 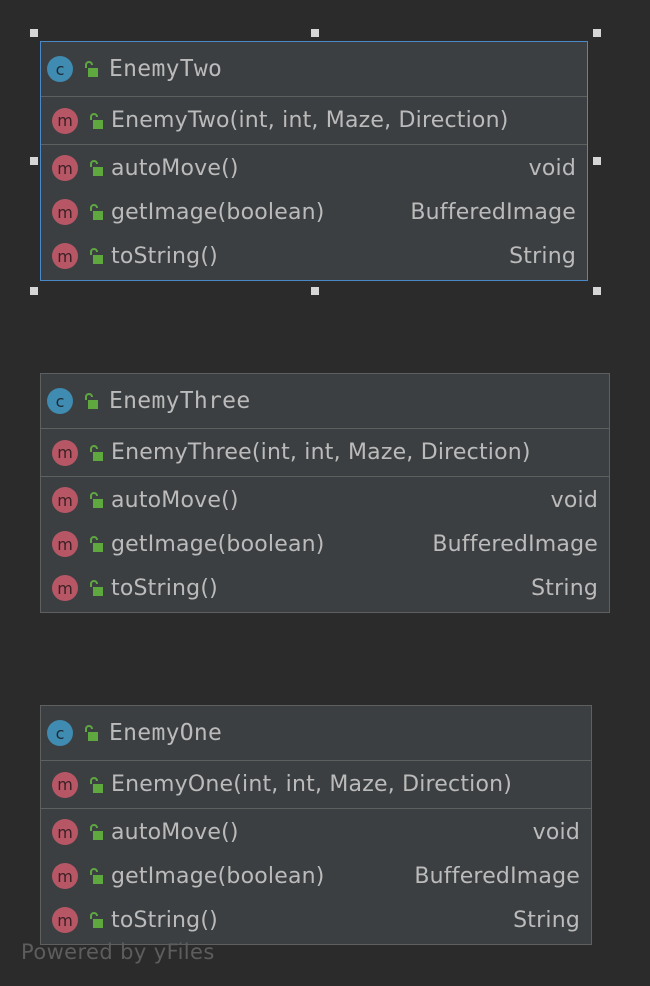 What do you see at coordinates (597, 291) in the screenshot?
I see `selection-handle-bottom-right` at bounding box center [597, 291].